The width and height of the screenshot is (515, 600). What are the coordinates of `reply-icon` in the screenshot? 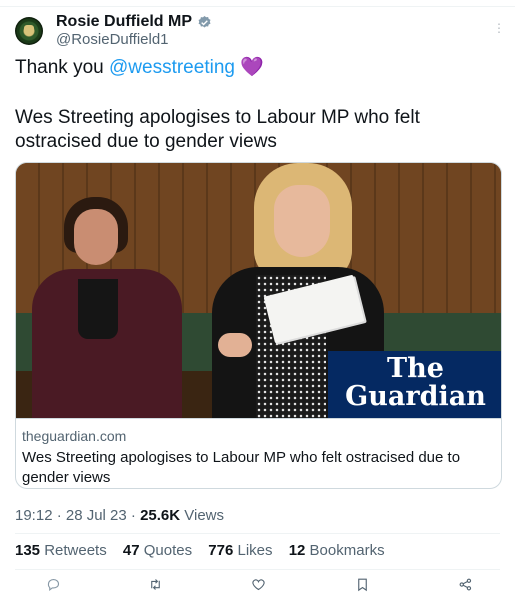 It's located at (53, 584).